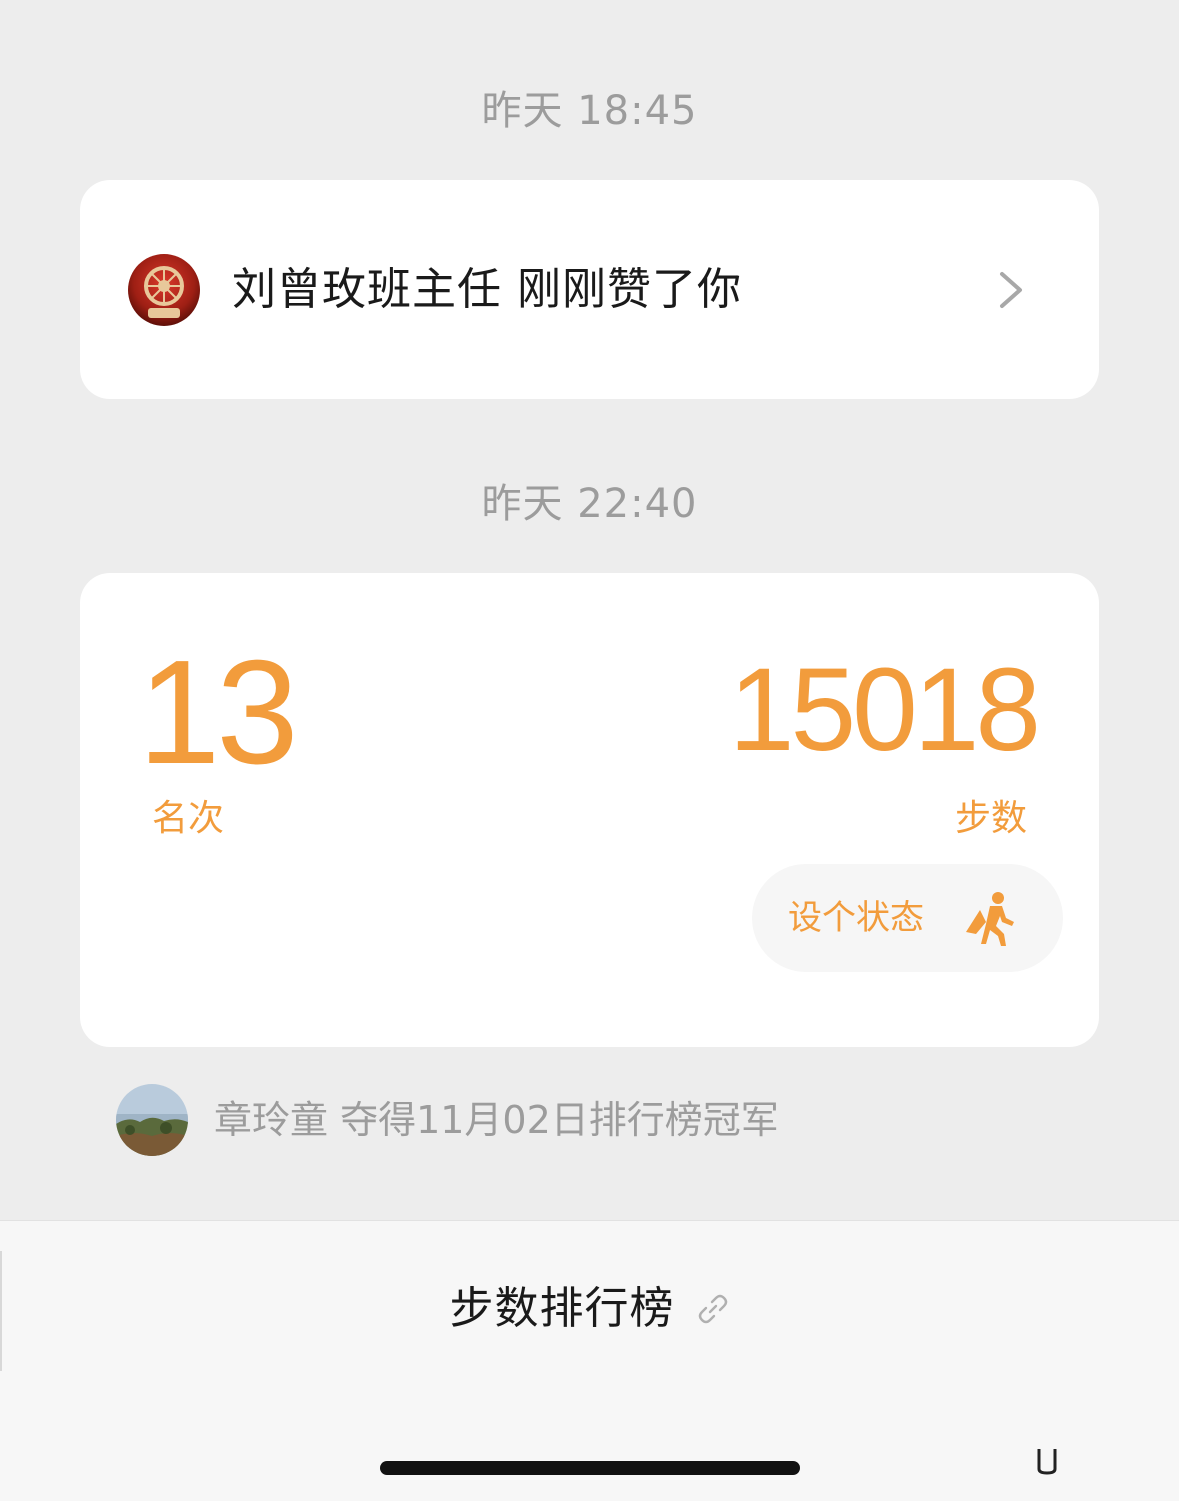 This screenshot has width=1179, height=1501. I want to click on champion-text: 章玲童 夺得11月02日排行榜冠军, so click(496, 1120).